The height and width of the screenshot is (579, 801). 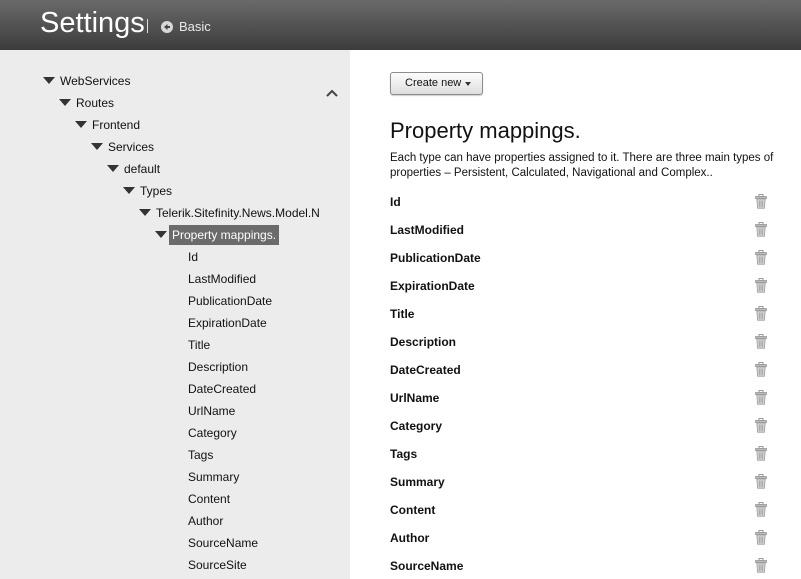 What do you see at coordinates (432, 286) in the screenshot?
I see `property-name: ExpirationDate` at bounding box center [432, 286].